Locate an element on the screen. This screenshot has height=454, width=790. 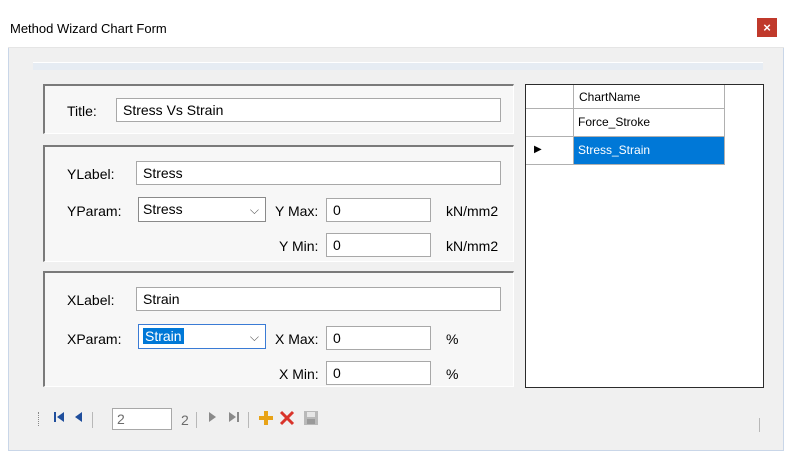
add-new-icon is located at coordinates (266, 418).